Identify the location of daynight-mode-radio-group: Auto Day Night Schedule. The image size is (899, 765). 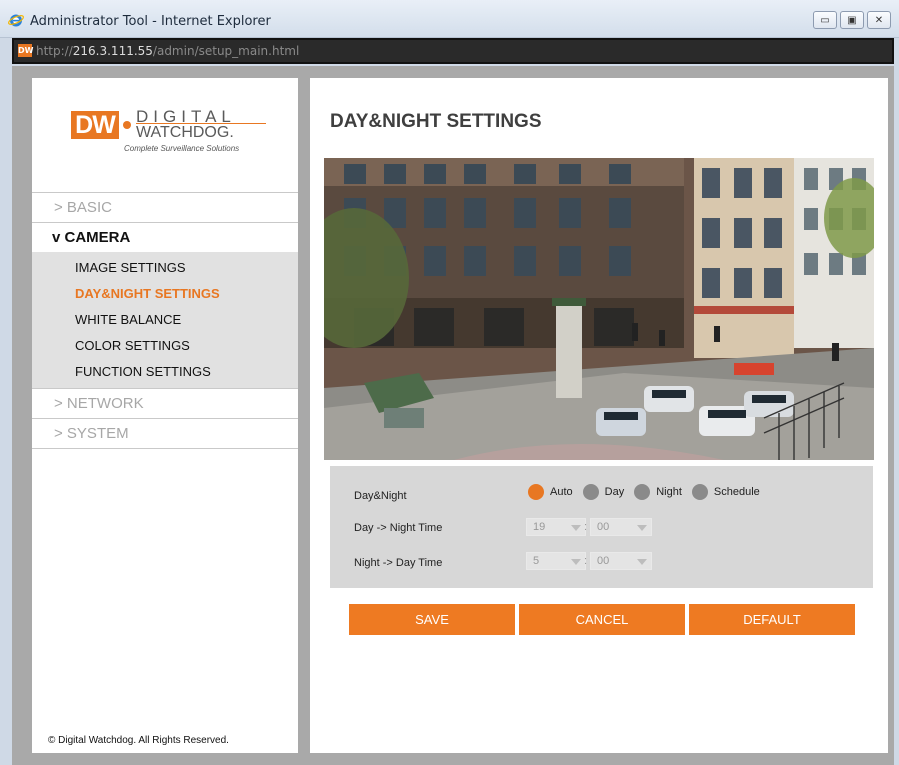
(649, 492).